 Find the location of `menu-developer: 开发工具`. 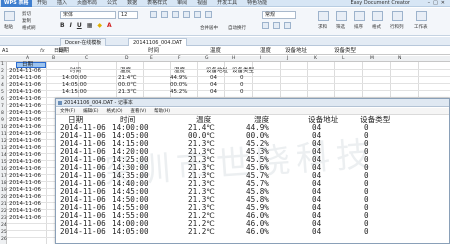

menu-developer: 开发工具 is located at coordinates (227, 3).